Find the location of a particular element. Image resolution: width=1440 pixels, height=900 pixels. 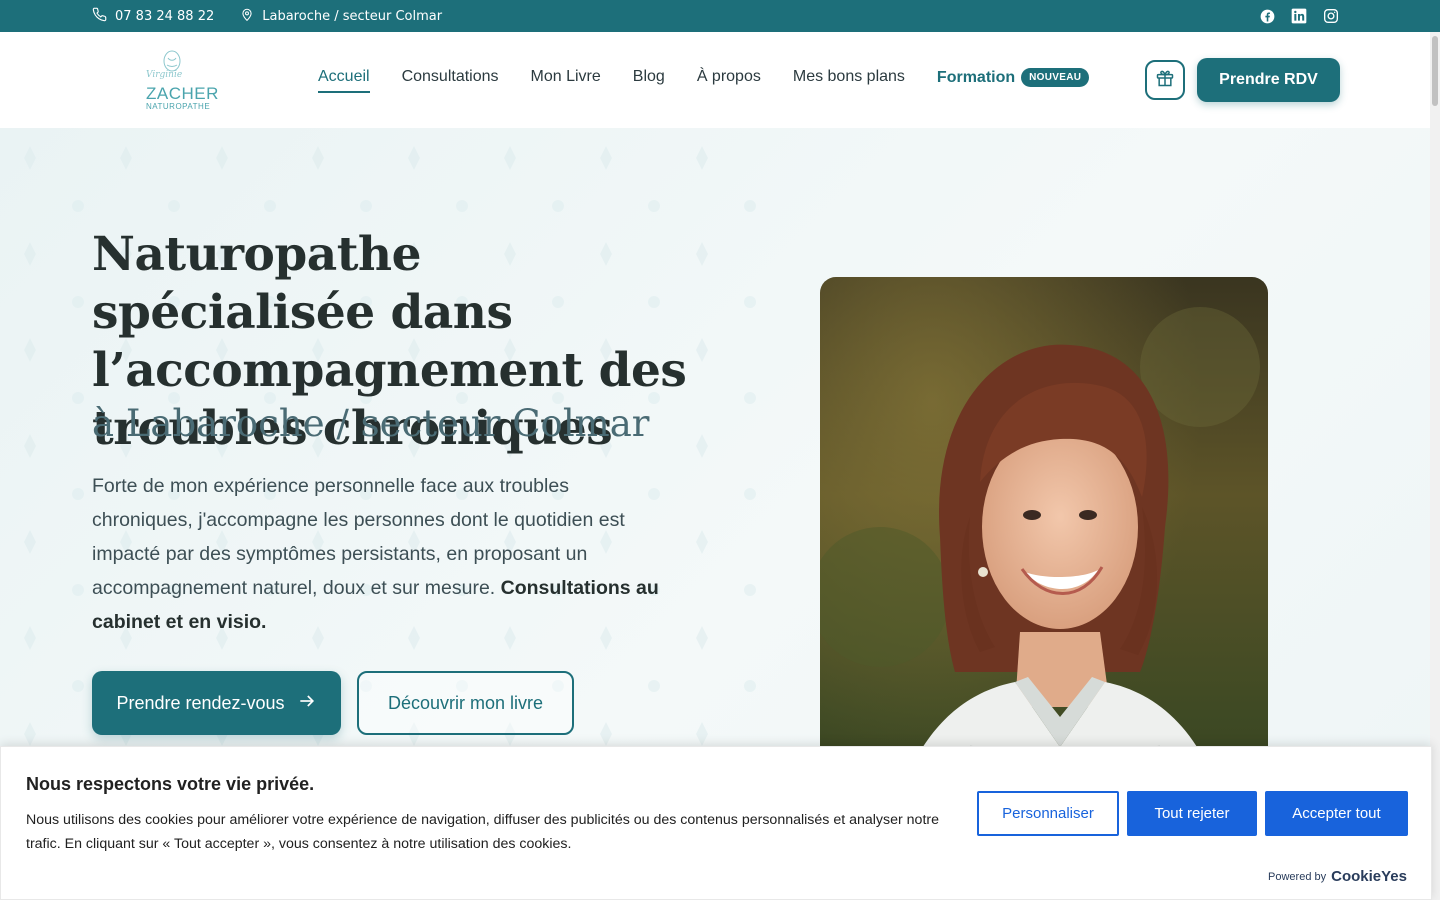

gift-card-button is located at coordinates (1165, 80).